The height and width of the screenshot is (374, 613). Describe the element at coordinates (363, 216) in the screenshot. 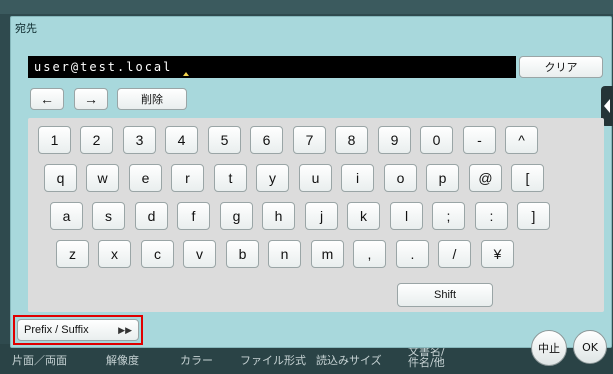

I see `key-k: k` at that location.